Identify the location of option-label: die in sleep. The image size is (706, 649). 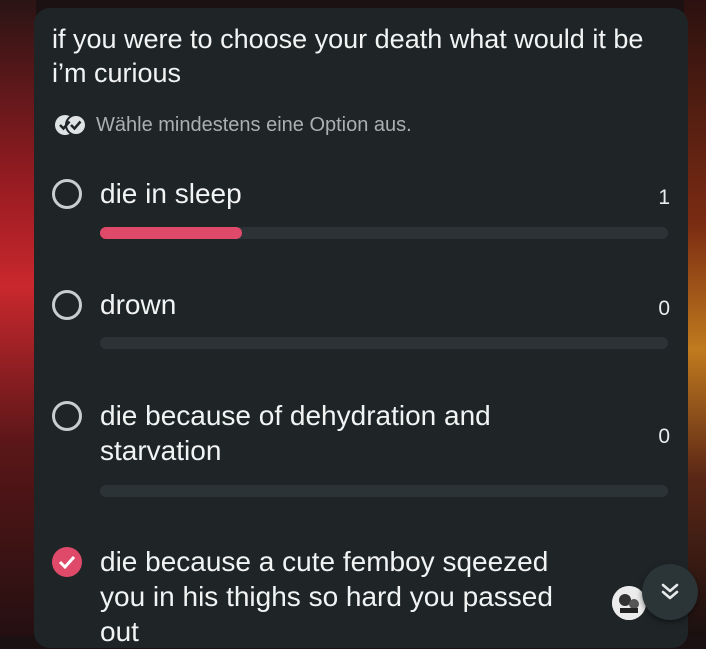
(171, 193).